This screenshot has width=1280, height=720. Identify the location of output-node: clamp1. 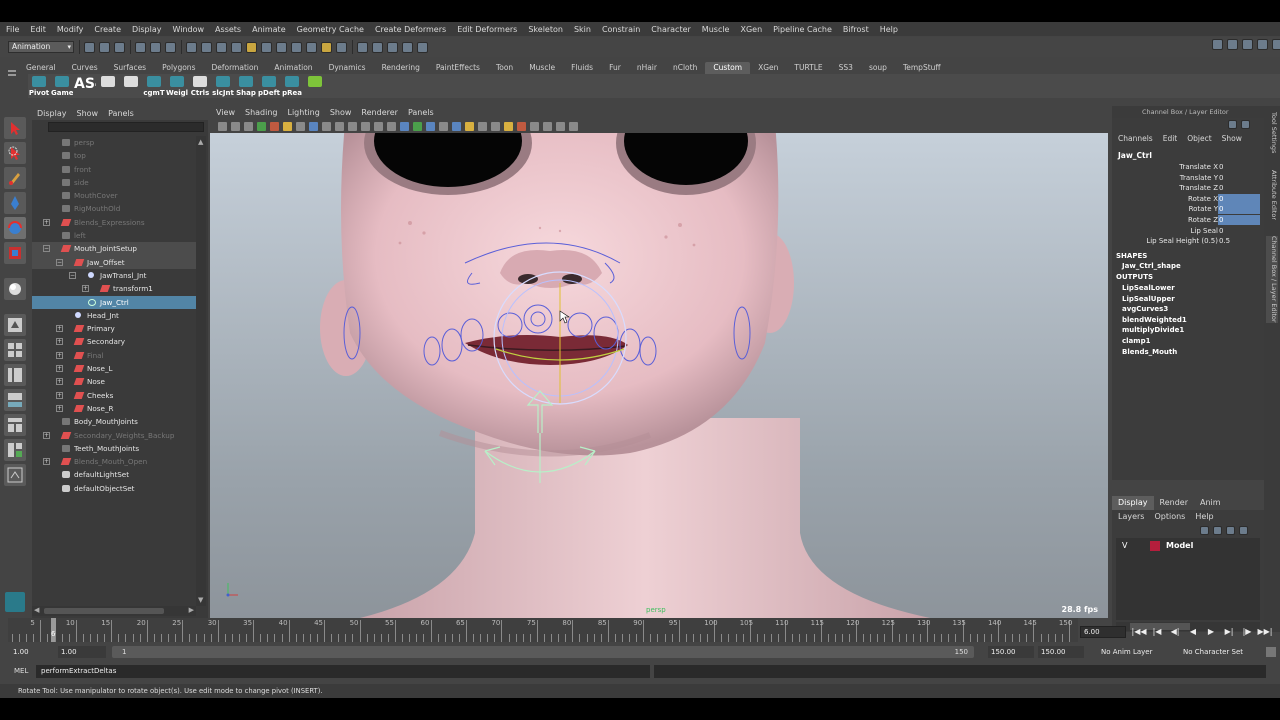
(1136, 341).